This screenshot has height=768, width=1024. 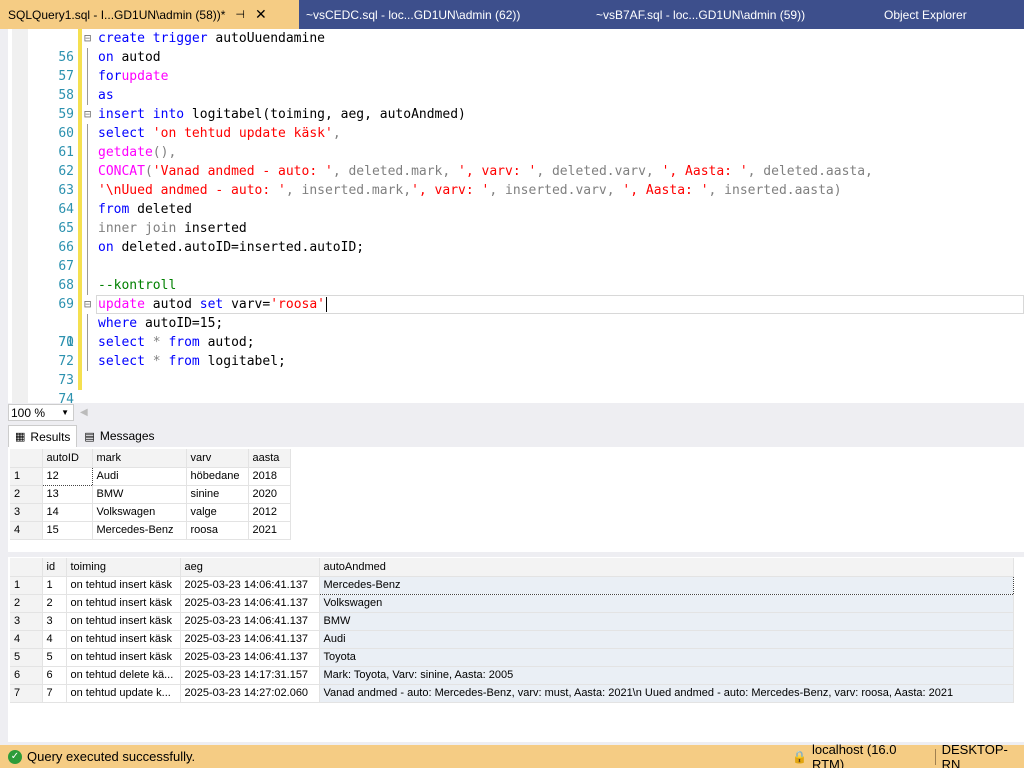 I want to click on table-row: 3 14 Volkswagen valge 2012, so click(x=150, y=512).